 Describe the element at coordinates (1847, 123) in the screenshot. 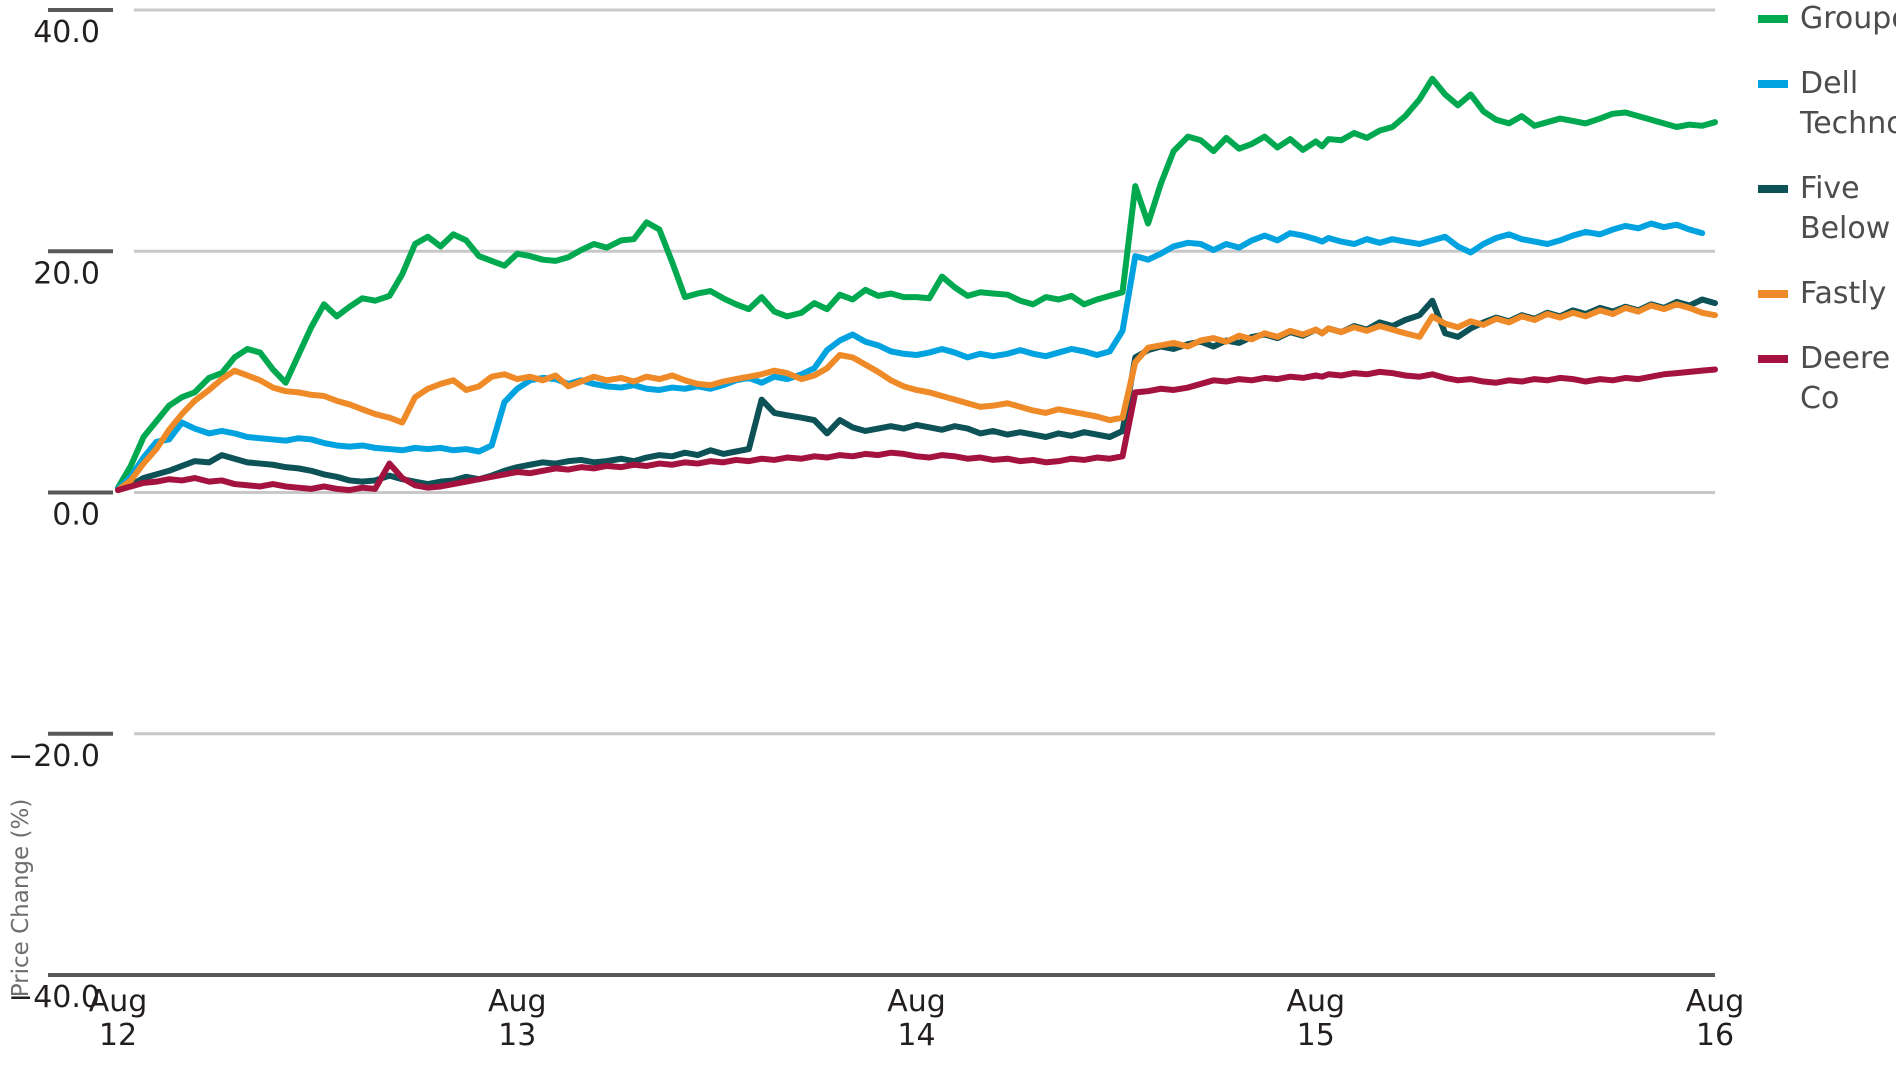

I see `legend-label: Technologies` at that location.